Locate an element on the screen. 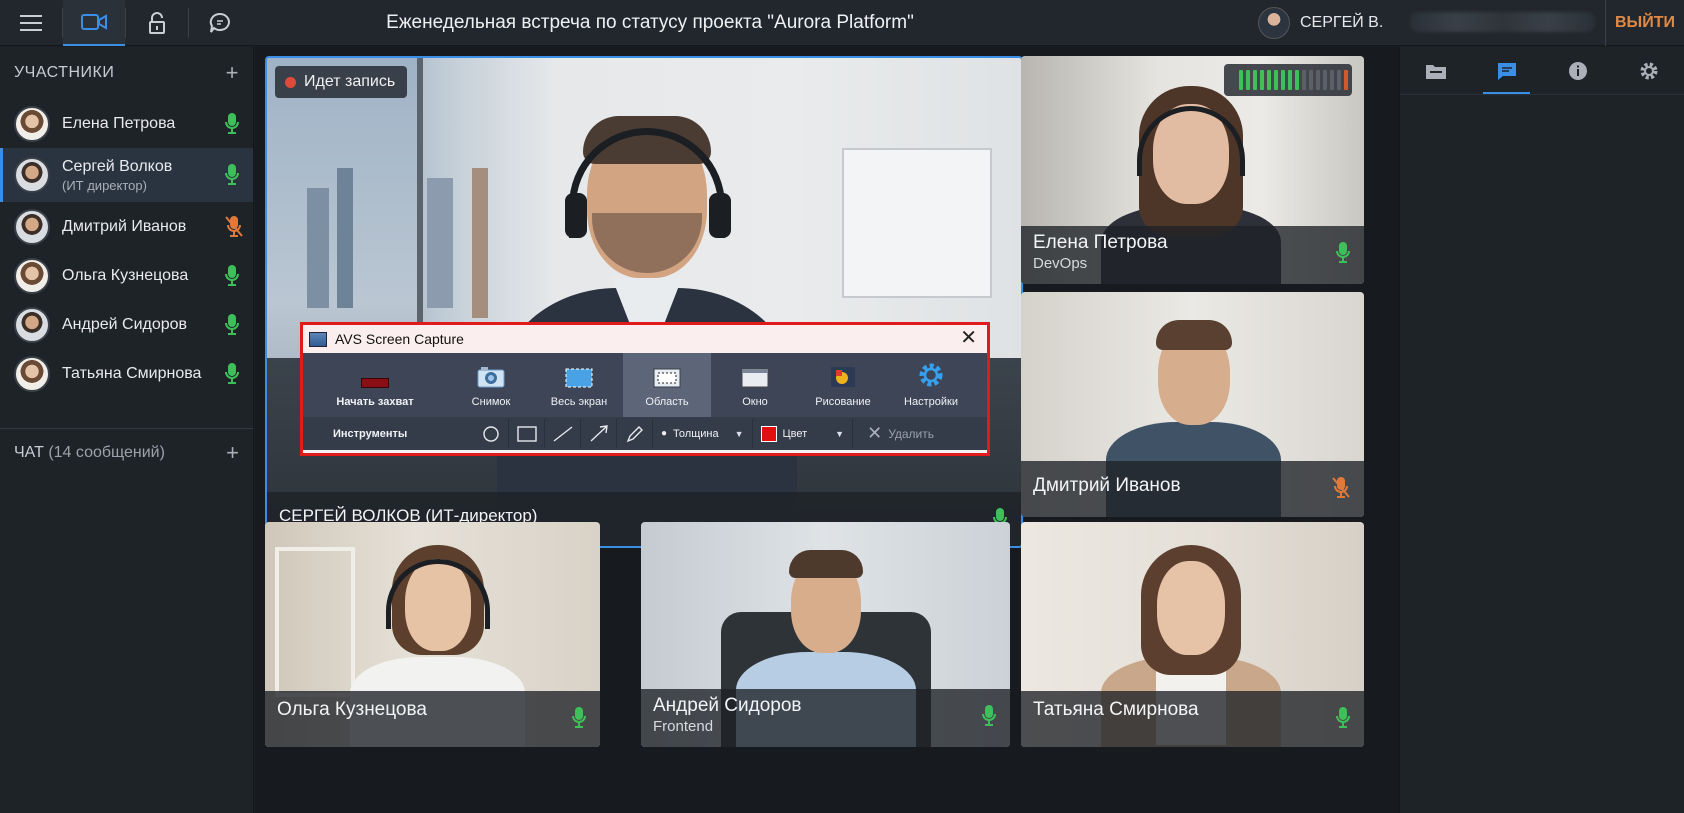 The height and width of the screenshot is (813, 1684). add-participant-icon: + is located at coordinates (232, 73).